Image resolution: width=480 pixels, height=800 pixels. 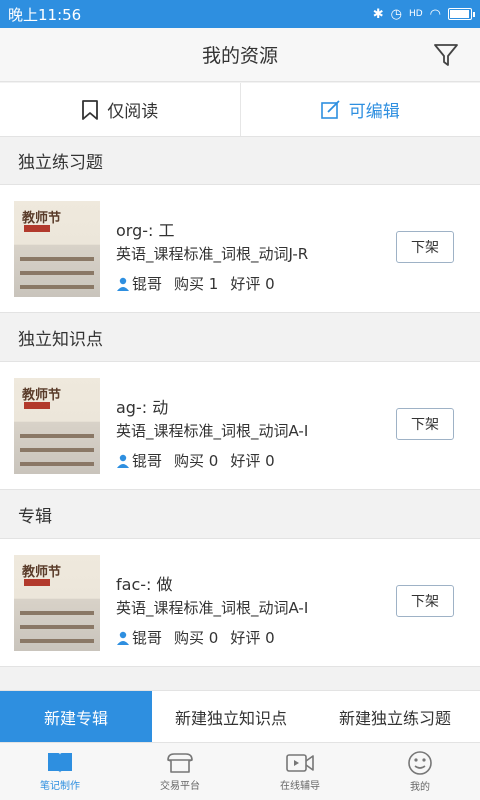 I want to click on edit-icon, so click(x=330, y=109).